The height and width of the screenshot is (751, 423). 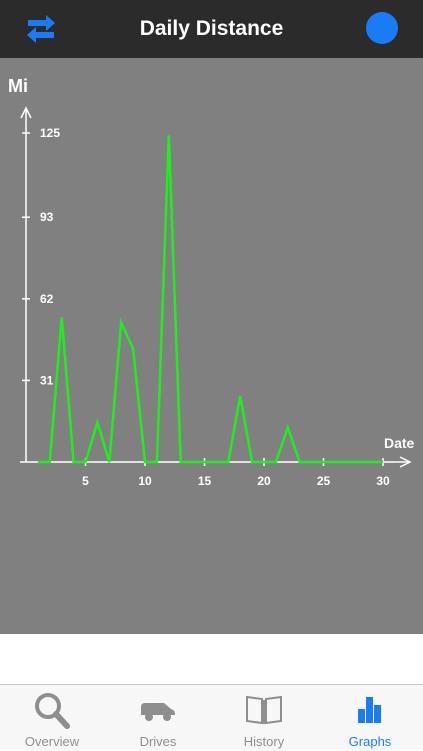 I want to click on tab-graphs: Graphs, so click(x=370, y=718).